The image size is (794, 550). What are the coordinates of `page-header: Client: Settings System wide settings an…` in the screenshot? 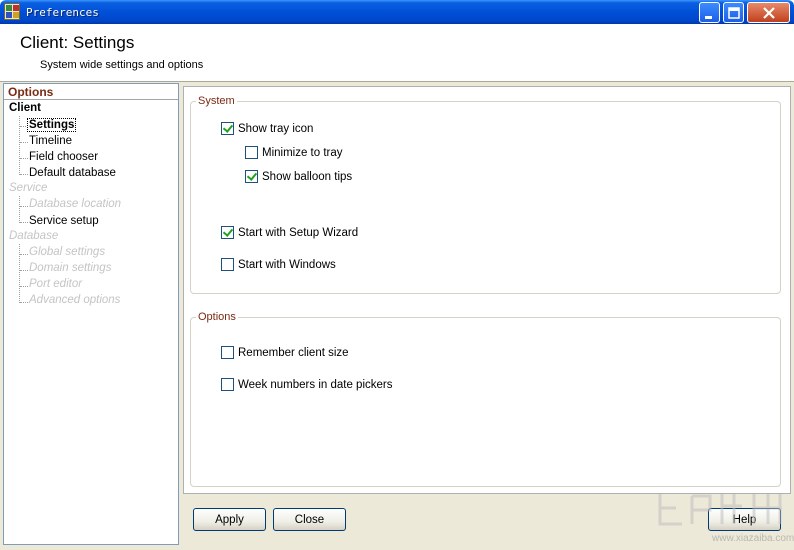 It's located at (397, 52).